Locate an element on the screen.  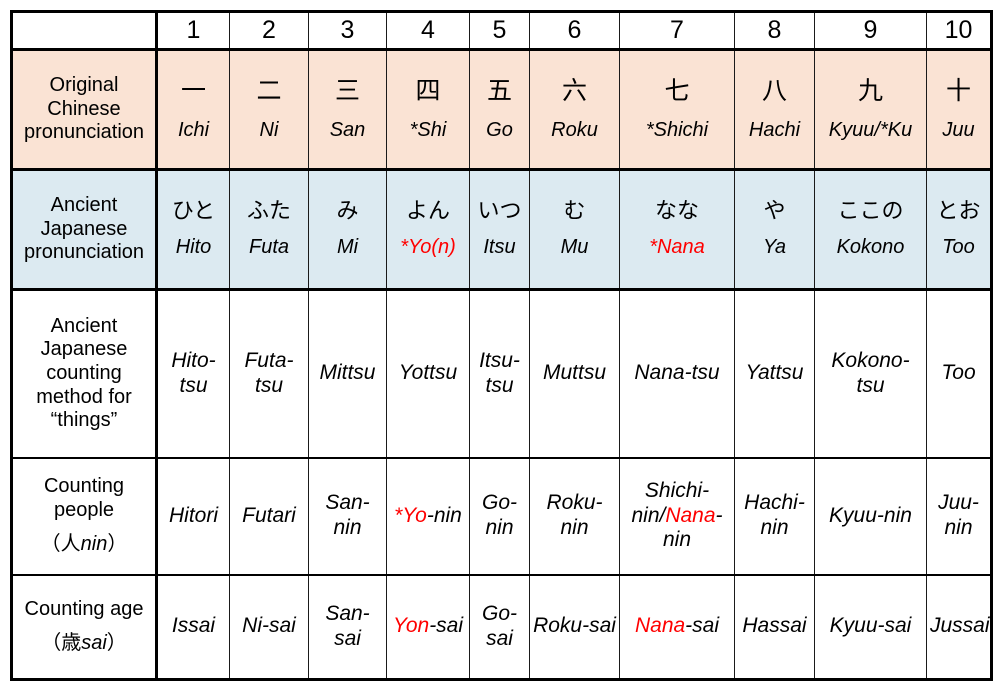
cell-kanji: 八 is located at coordinates (774, 90).